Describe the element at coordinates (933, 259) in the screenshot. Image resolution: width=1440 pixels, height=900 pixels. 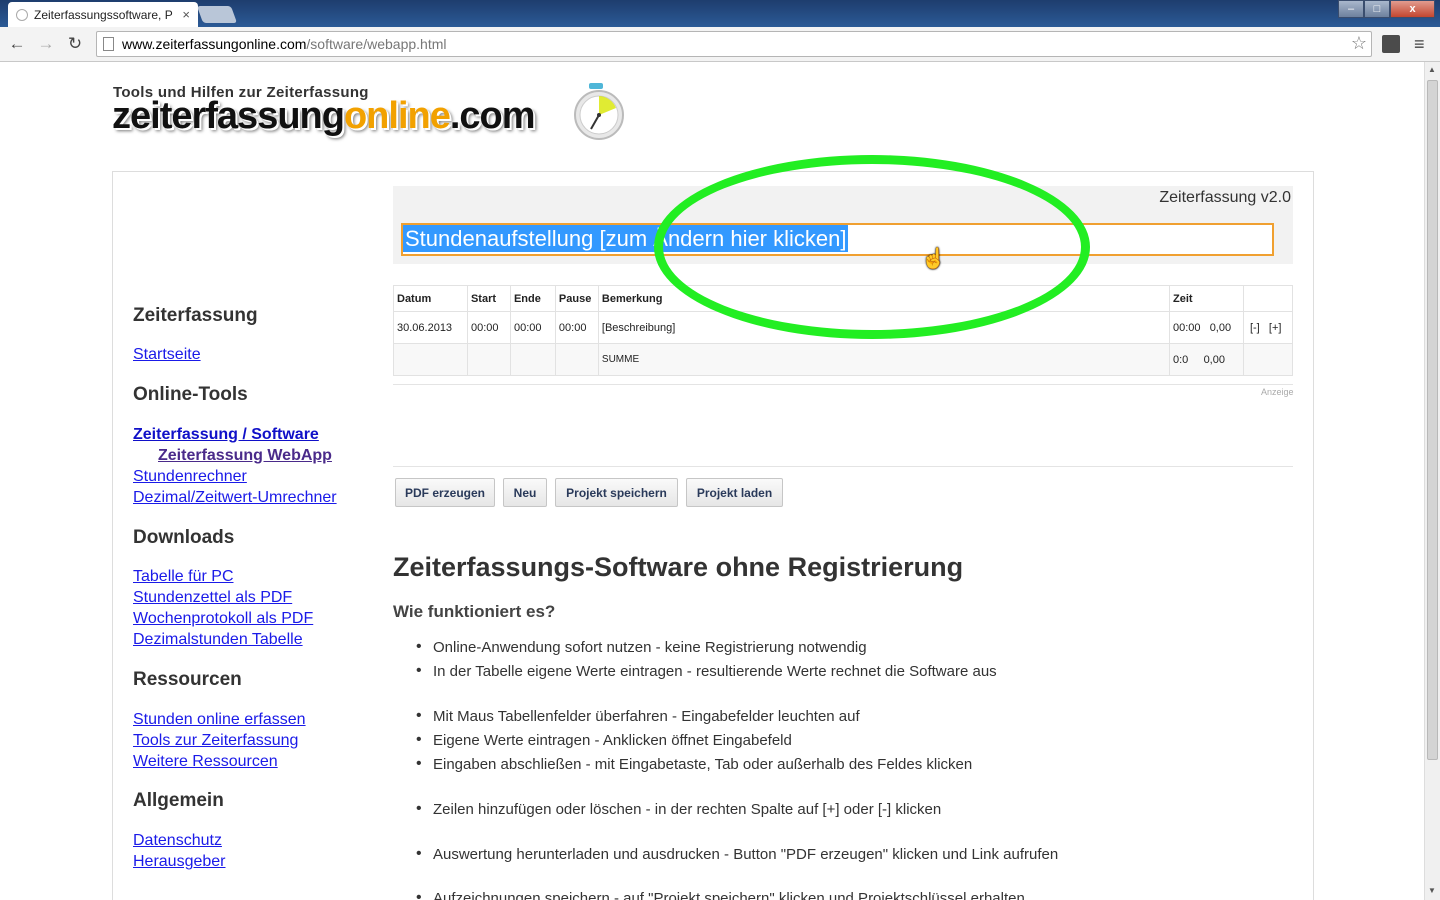
I see `hand-cursor-icon: ☝` at that location.